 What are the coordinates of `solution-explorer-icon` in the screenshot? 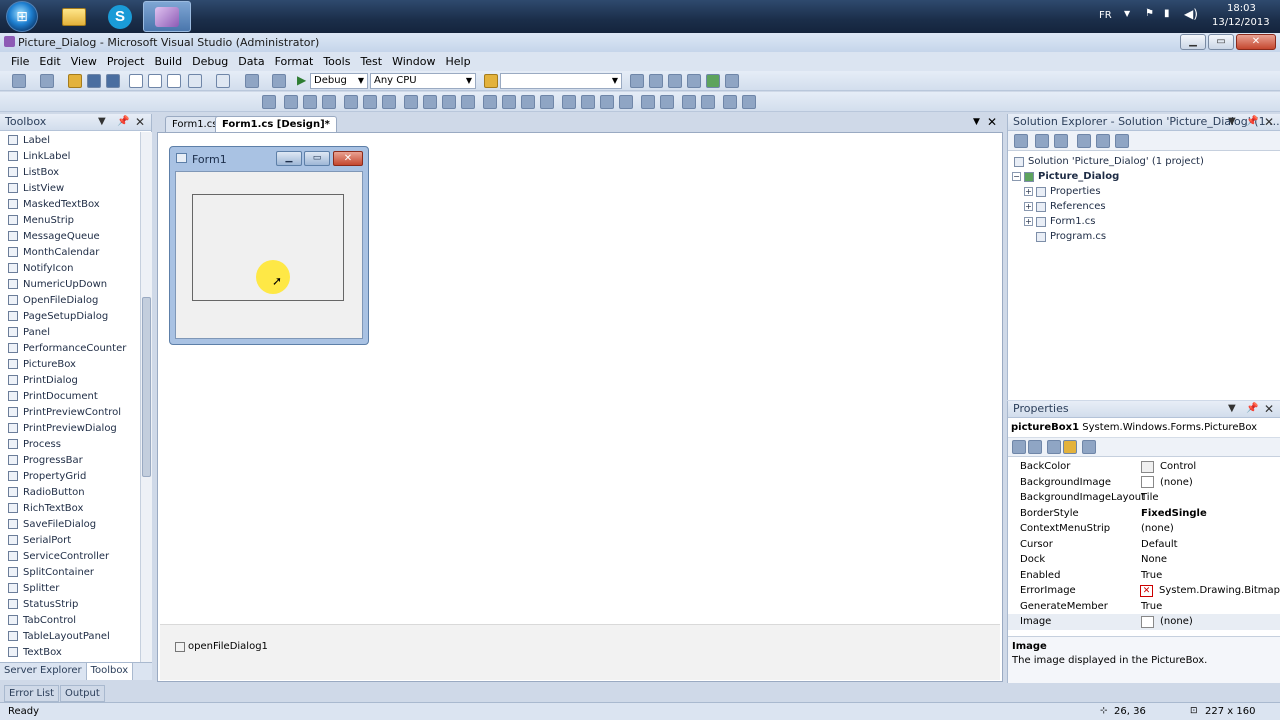 It's located at (656, 81).